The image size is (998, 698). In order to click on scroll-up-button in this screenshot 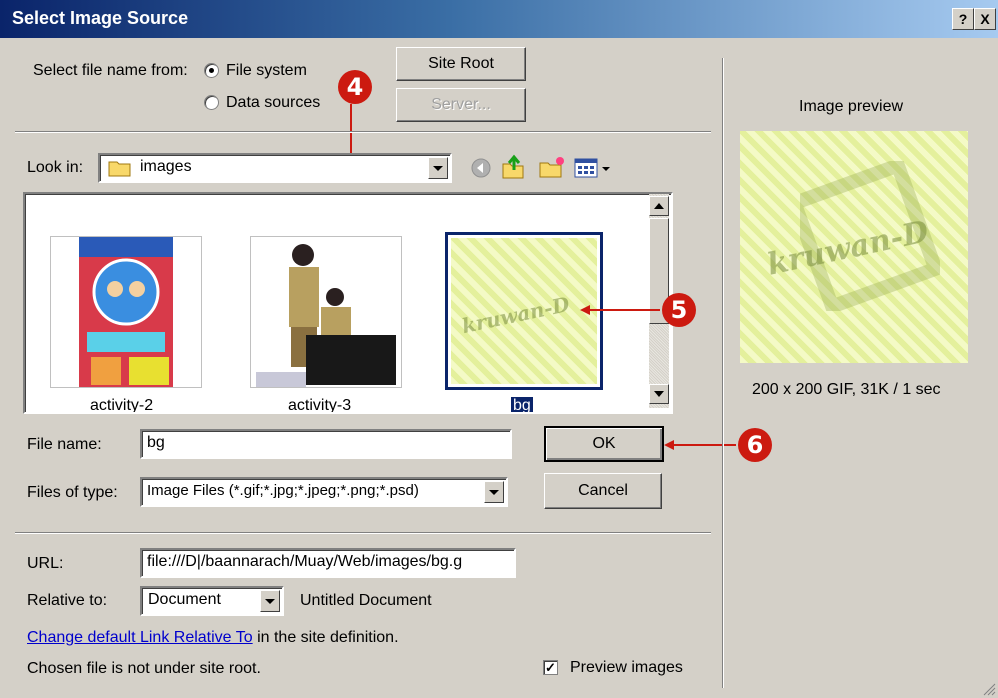, I will do `click(659, 206)`.